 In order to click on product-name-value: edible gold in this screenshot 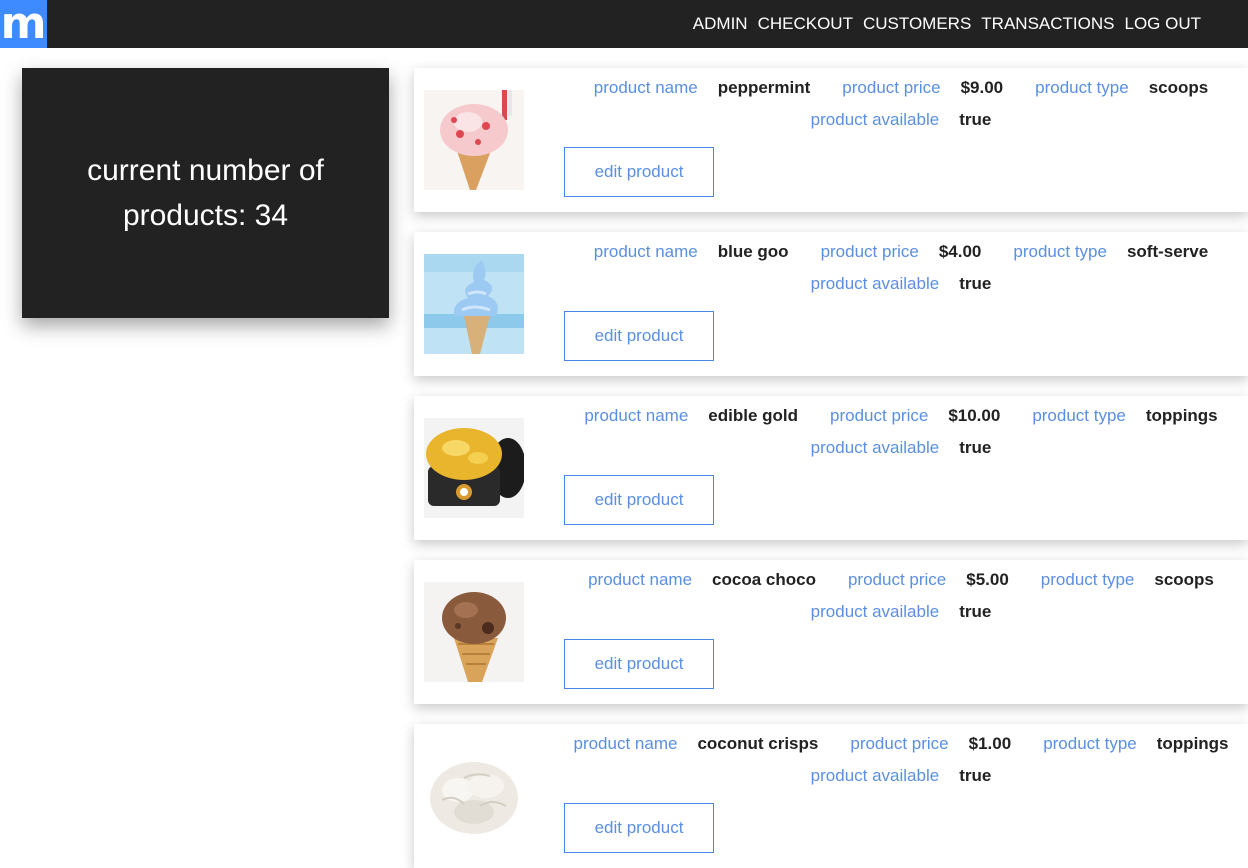, I will do `click(753, 415)`.